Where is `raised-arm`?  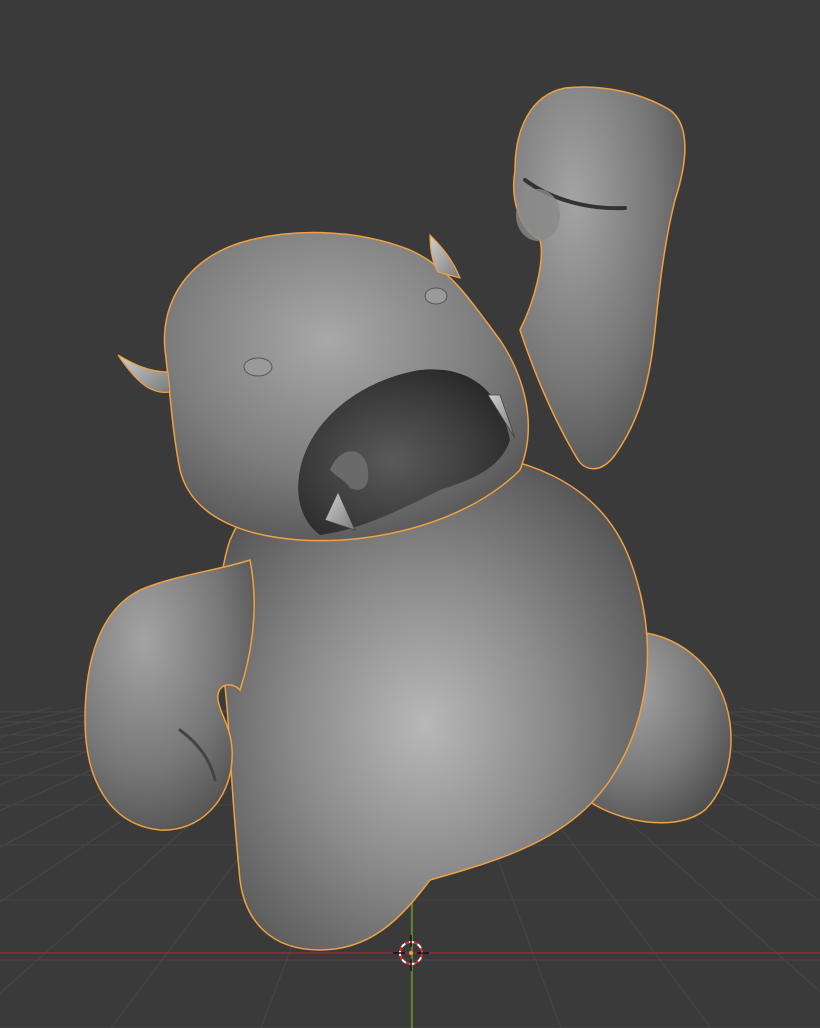
raised-arm is located at coordinates (599, 278).